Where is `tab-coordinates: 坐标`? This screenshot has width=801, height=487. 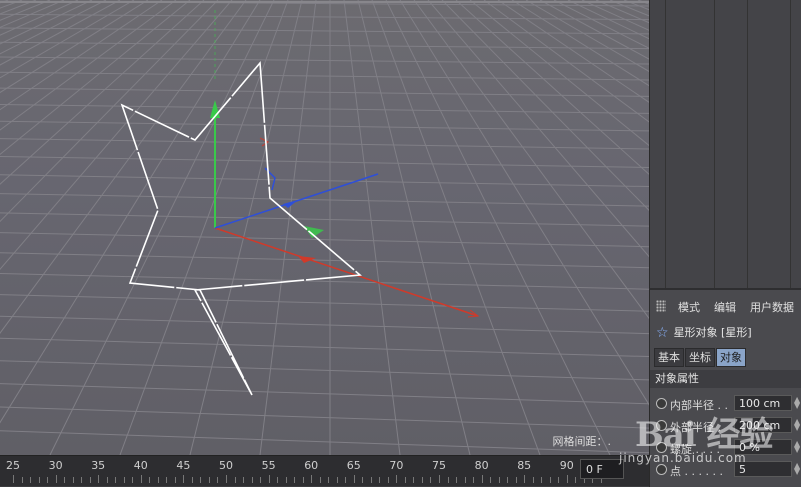
tab-coordinates: 坐标 is located at coordinates (700, 357).